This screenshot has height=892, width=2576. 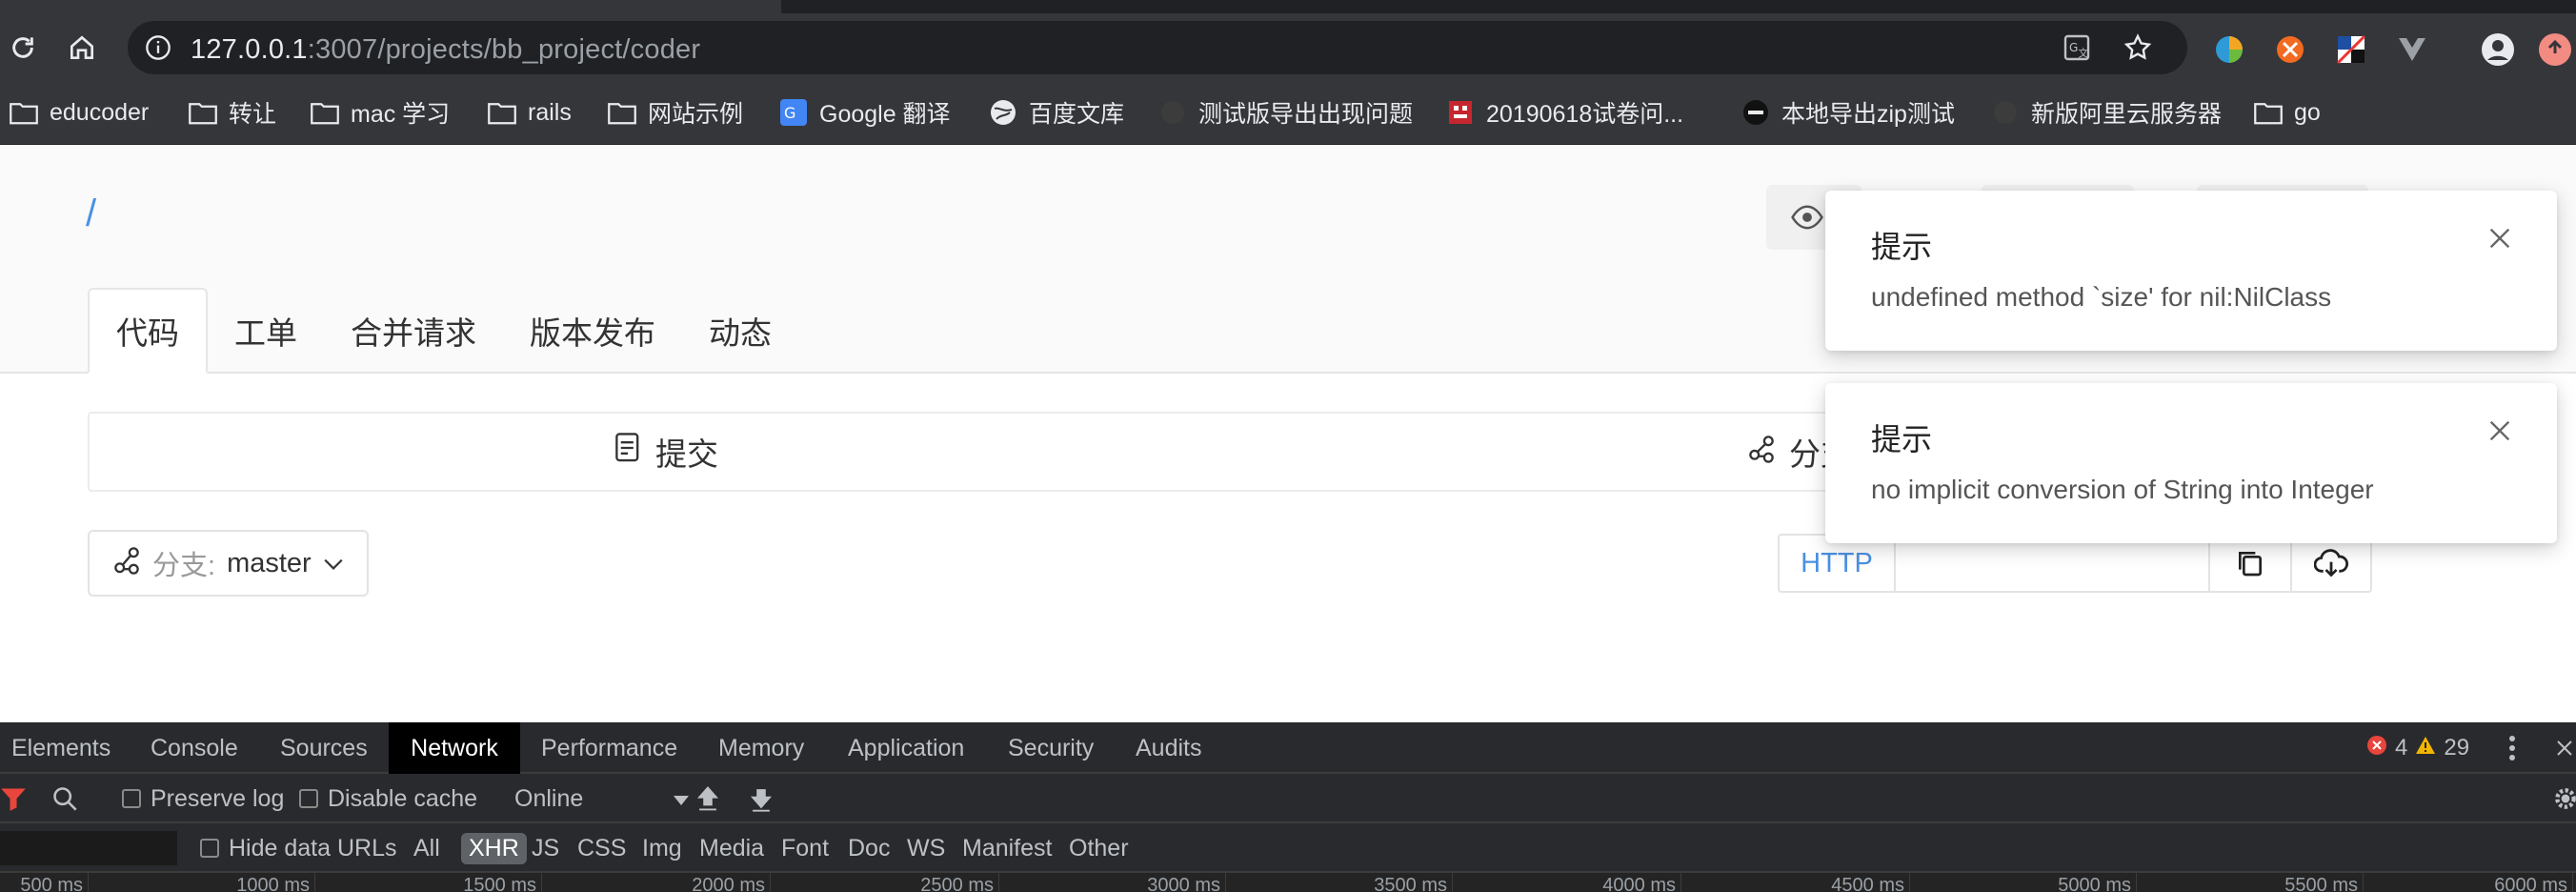 What do you see at coordinates (805, 848) in the screenshot?
I see `filter-font: Font` at bounding box center [805, 848].